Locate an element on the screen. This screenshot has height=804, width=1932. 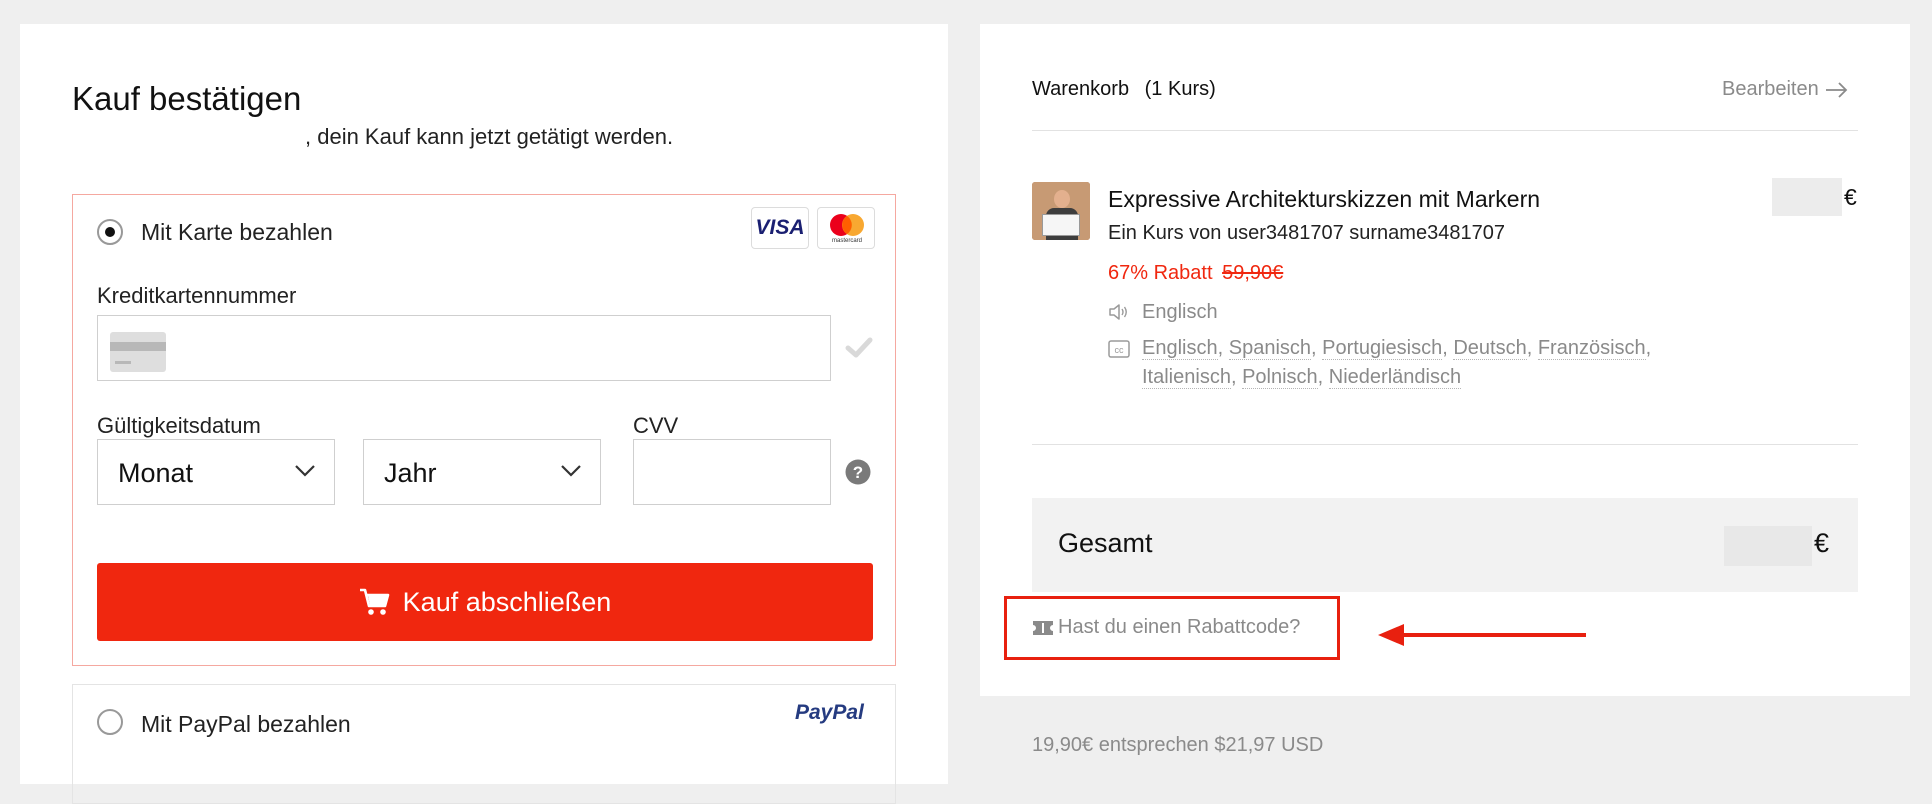
arrow-right-icon is located at coordinates (1836, 89).